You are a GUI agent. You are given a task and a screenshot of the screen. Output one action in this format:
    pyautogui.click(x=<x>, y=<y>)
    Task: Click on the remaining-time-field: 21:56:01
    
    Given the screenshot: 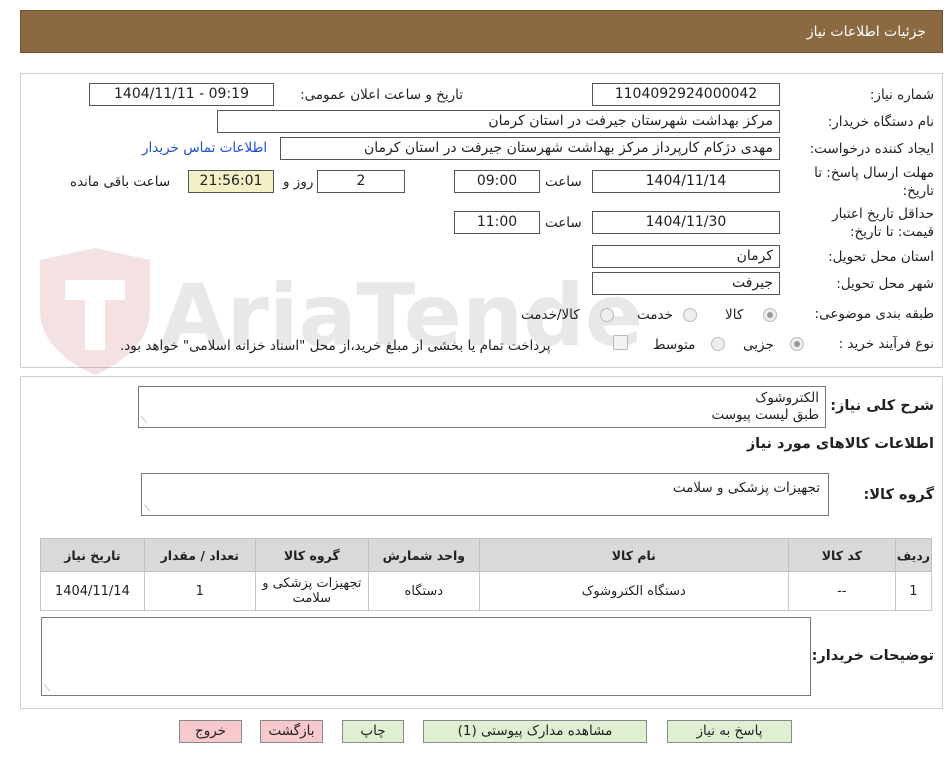 What is the action you would take?
    pyautogui.click(x=231, y=181)
    